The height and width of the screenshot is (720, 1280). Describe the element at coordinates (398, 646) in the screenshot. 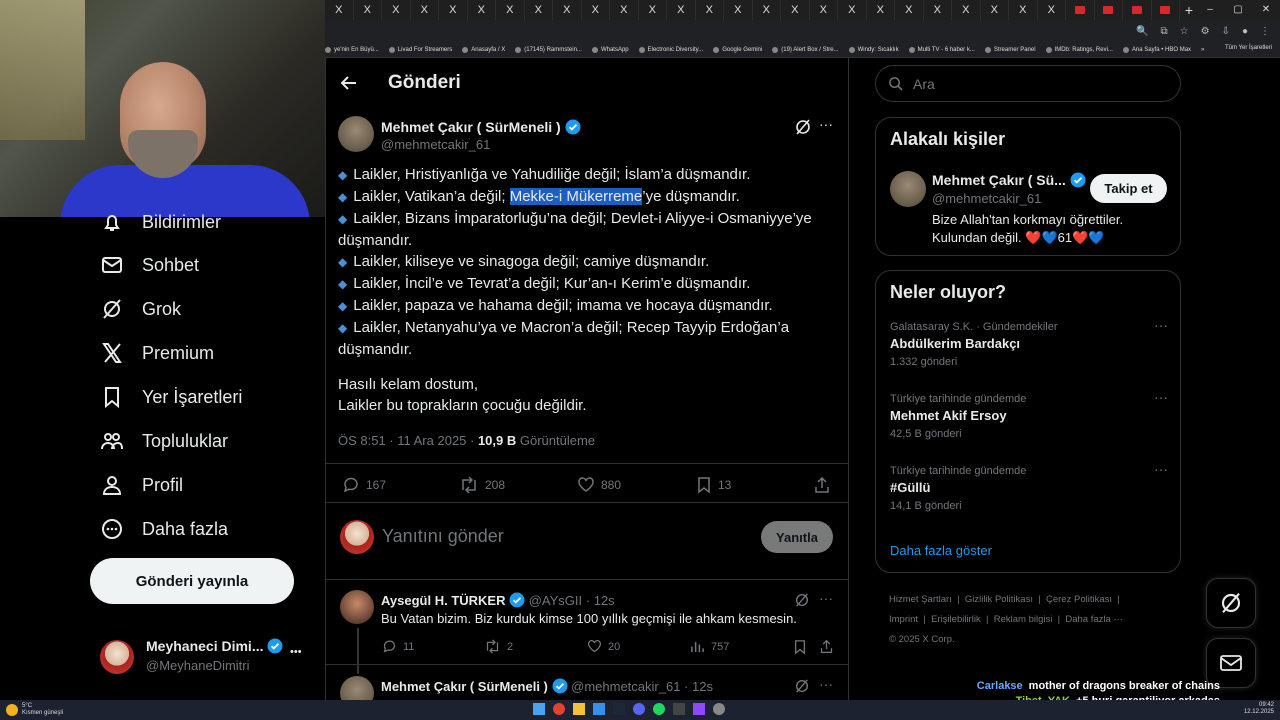

I see `reply-reply-action: 11` at that location.